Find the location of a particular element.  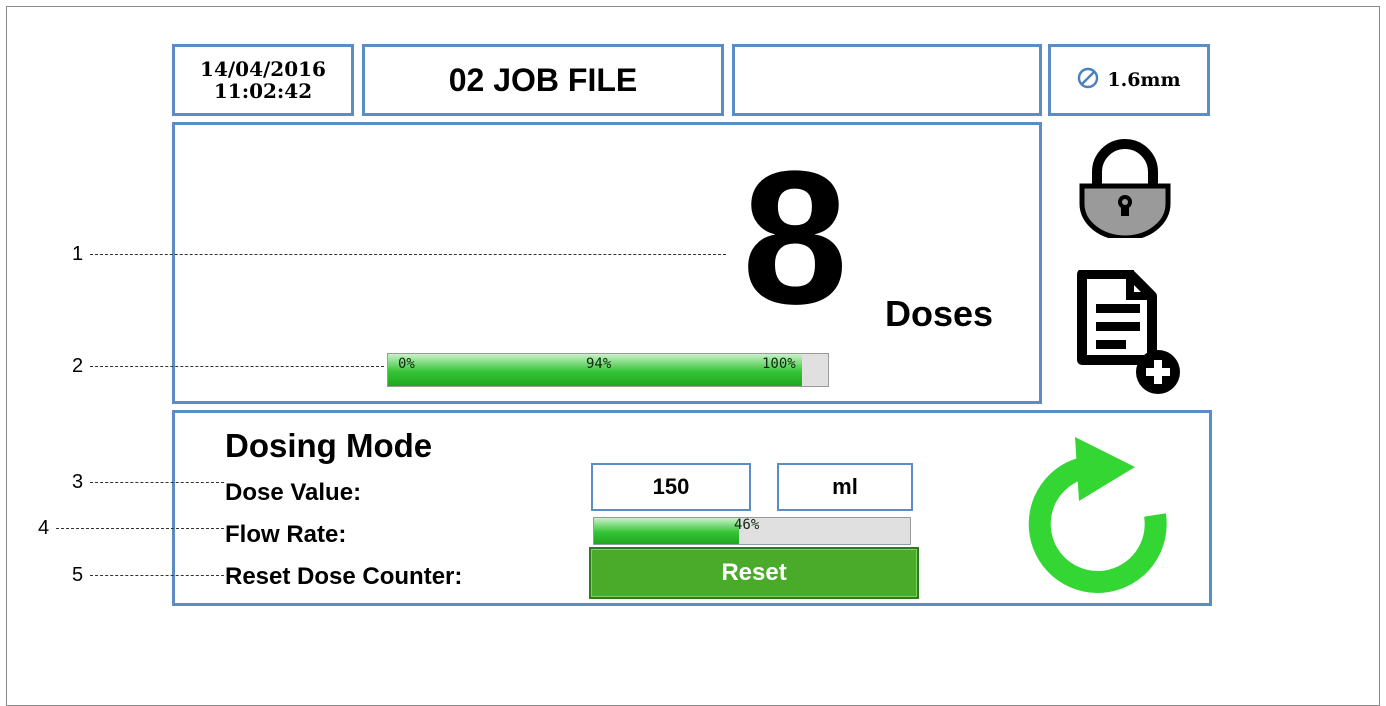

nozzle-size-text: 1.6mm is located at coordinates (1144, 80).